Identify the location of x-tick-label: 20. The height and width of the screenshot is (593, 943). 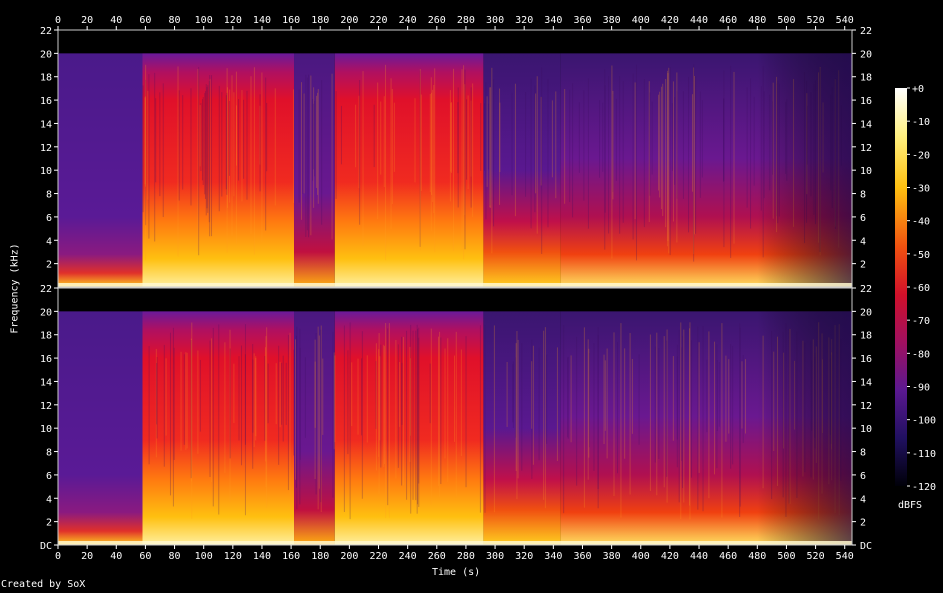
(87, 20).